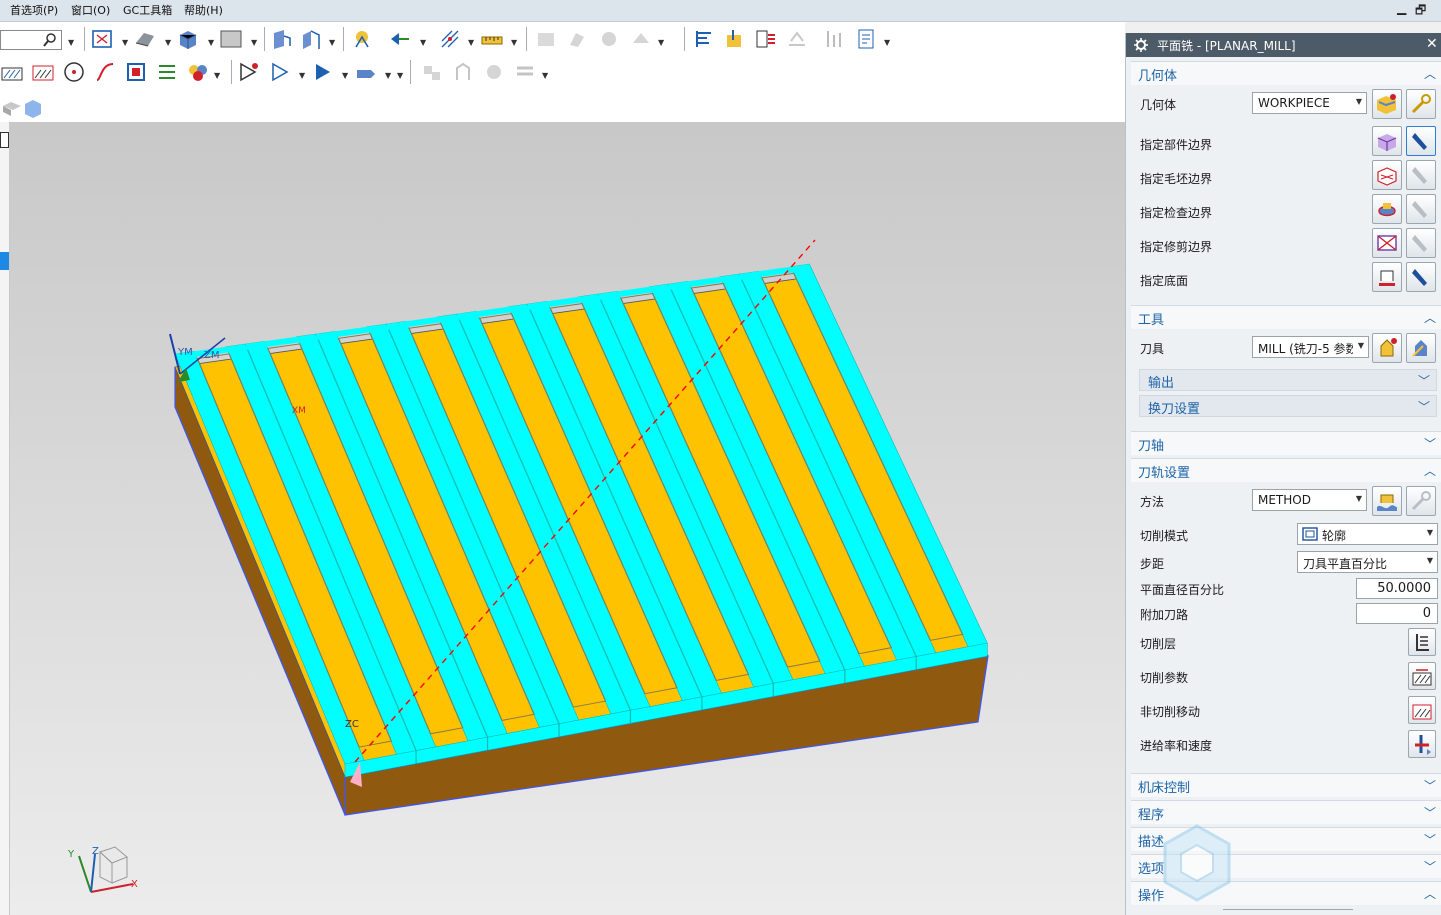  I want to click on planar-diameter-percent-input: 50.0000, so click(1397, 588).